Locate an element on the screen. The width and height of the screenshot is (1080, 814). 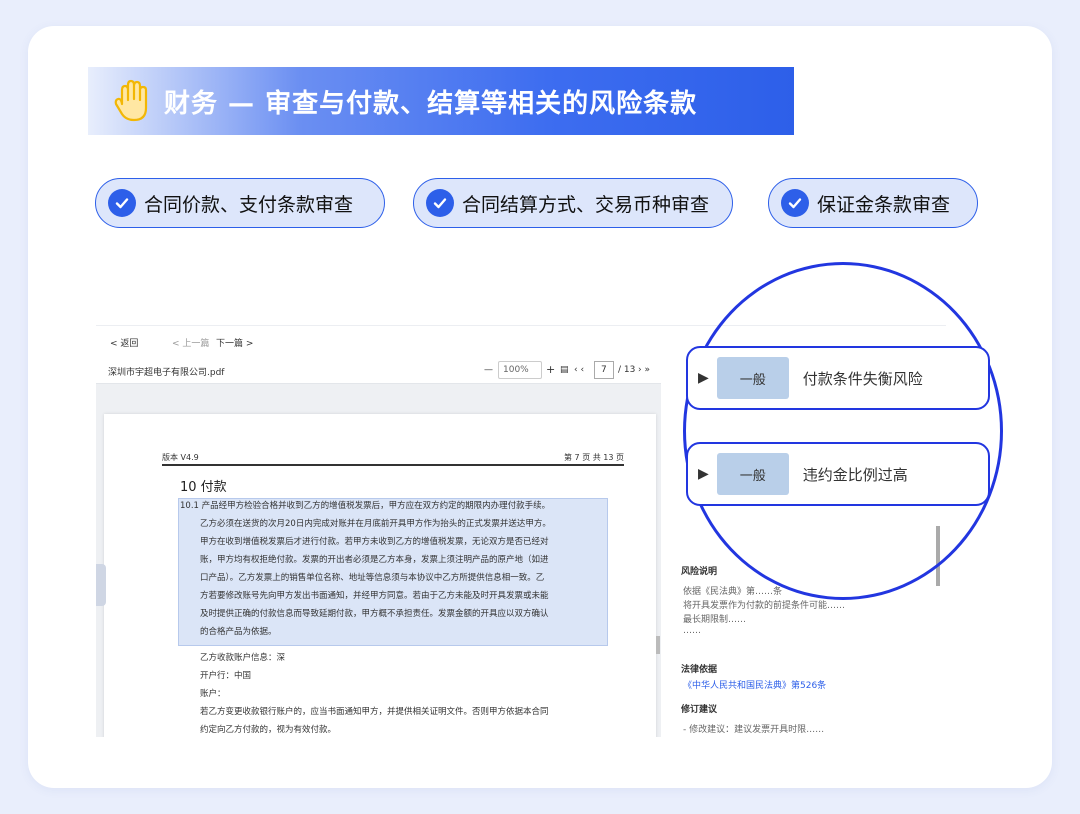
back-link: < 返回 is located at coordinates (124, 342).